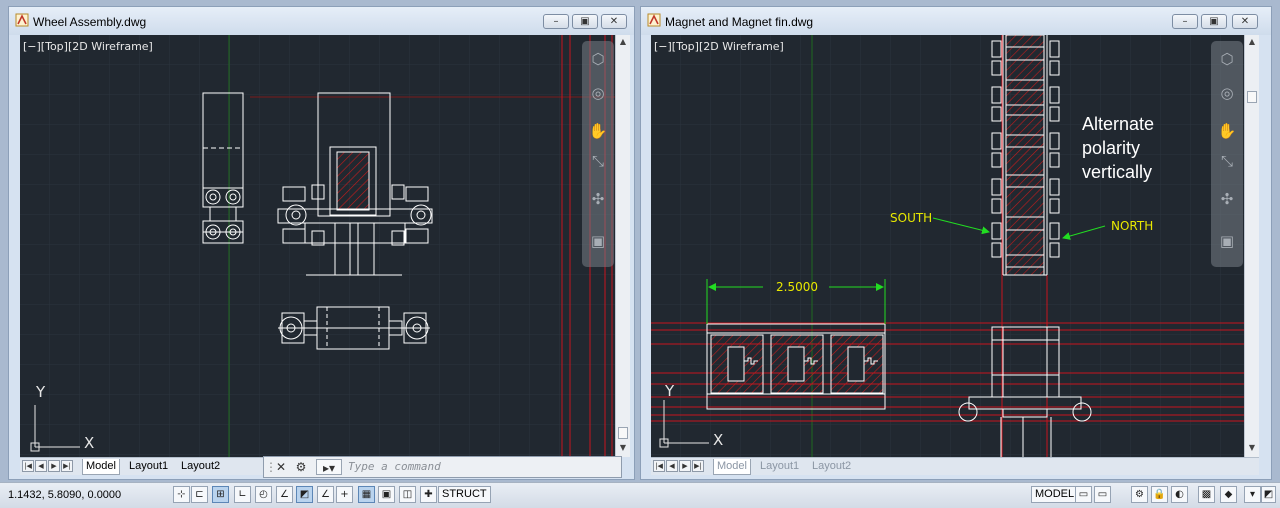  Describe the element at coordinates (284, 494) in the screenshot. I see `object-snap-icon: ∠` at that location.